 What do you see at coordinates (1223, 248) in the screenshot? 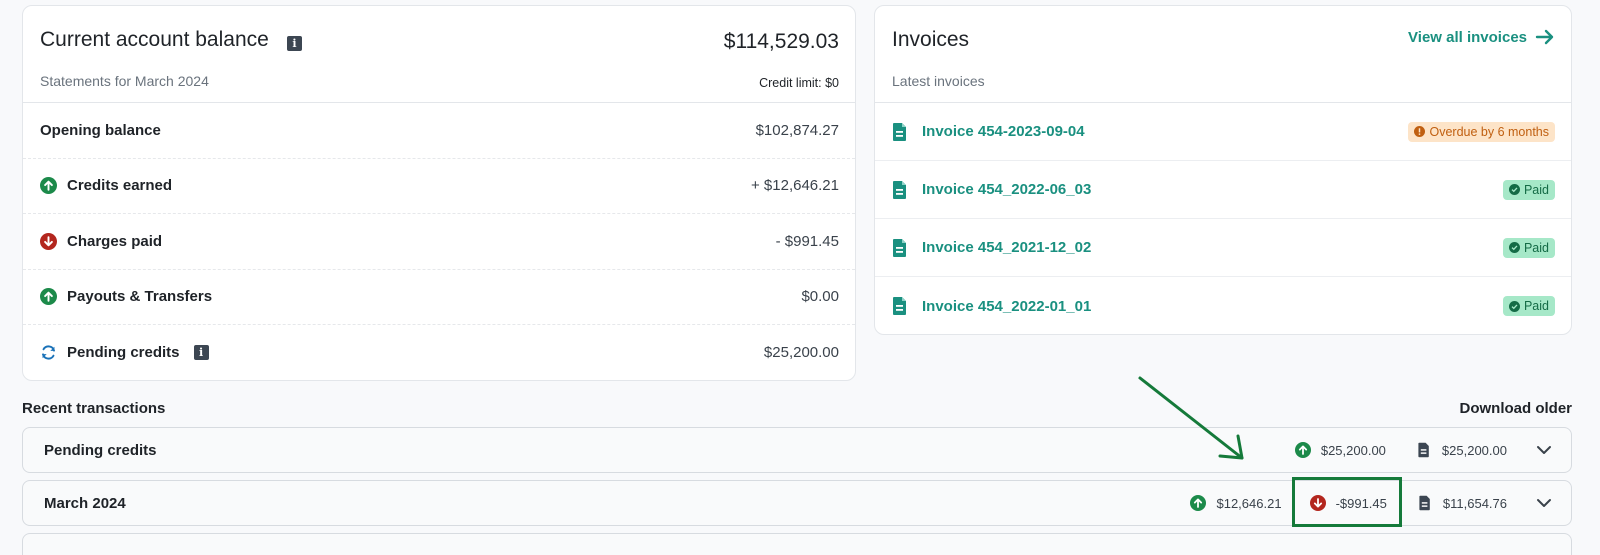
I see `invoice-row: Invoice 454_2021-12_02 Paid` at bounding box center [1223, 248].